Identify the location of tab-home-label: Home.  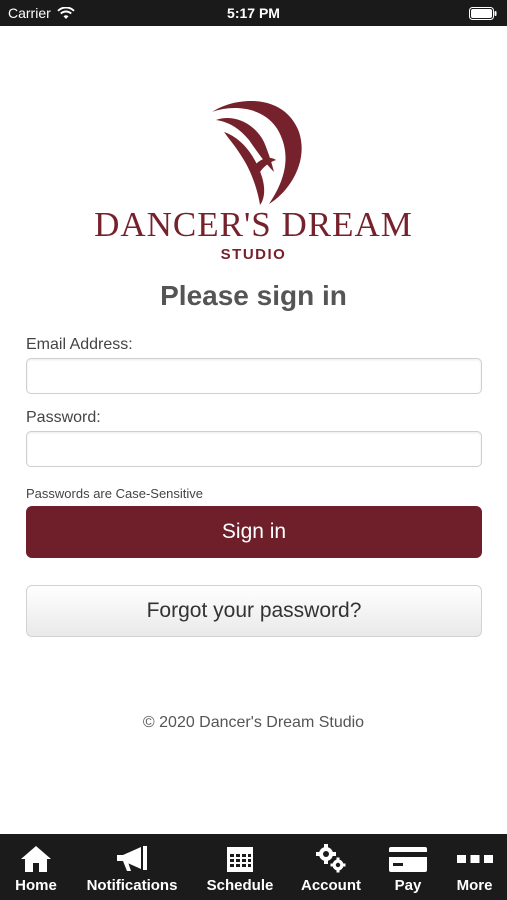
(36, 885).